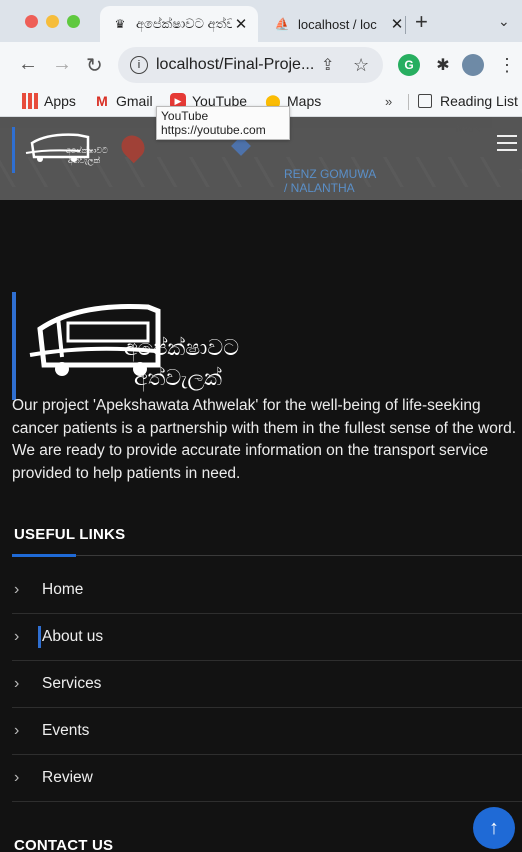 Image resolution: width=522 pixels, height=852 pixels. I want to click on footer-logo-text2: අත්වැලක්, so click(178, 379).